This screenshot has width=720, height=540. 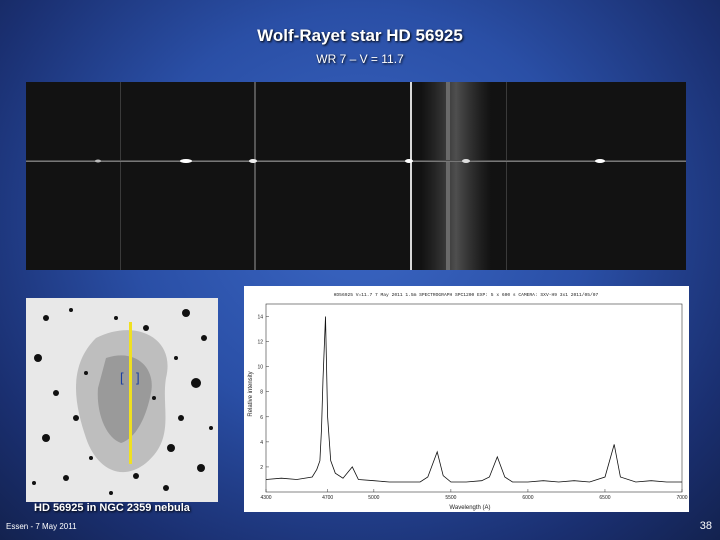 What do you see at coordinates (261, 443) in the screenshot?
I see `y-tick-label: 4` at bounding box center [261, 443].